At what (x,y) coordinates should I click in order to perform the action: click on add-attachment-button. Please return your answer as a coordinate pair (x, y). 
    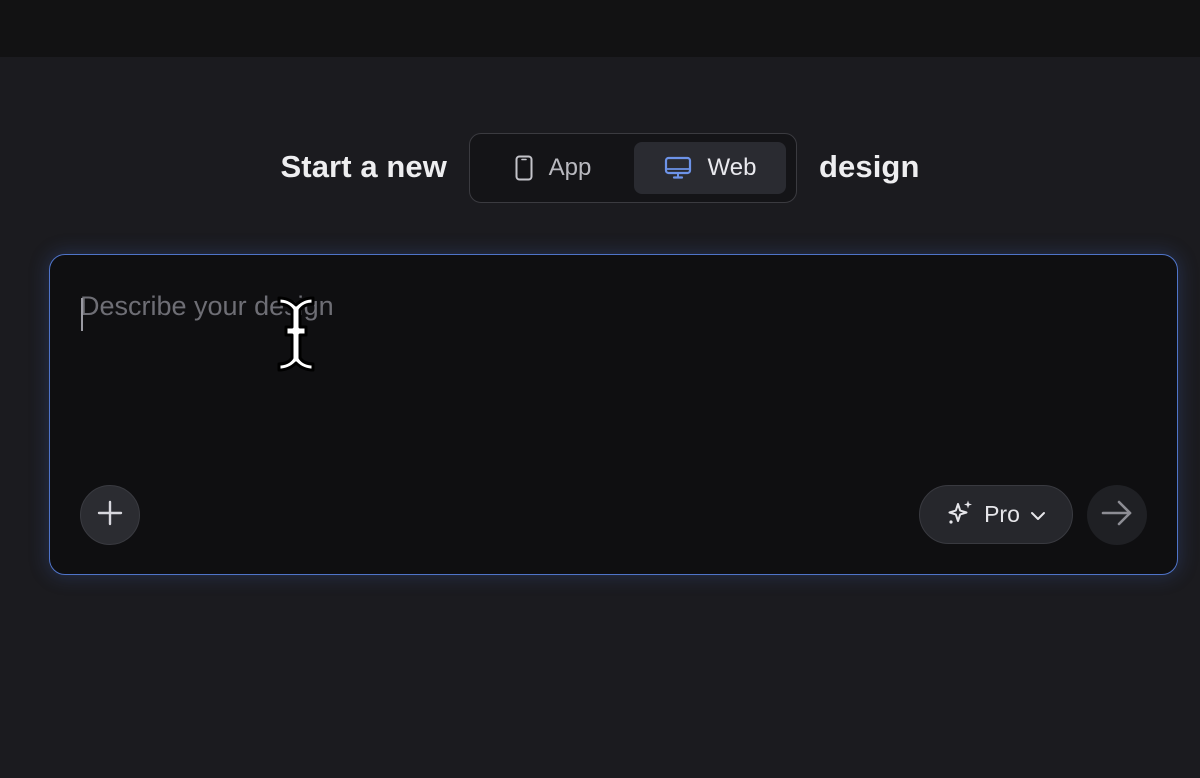
    Looking at the image, I should click on (110, 515).